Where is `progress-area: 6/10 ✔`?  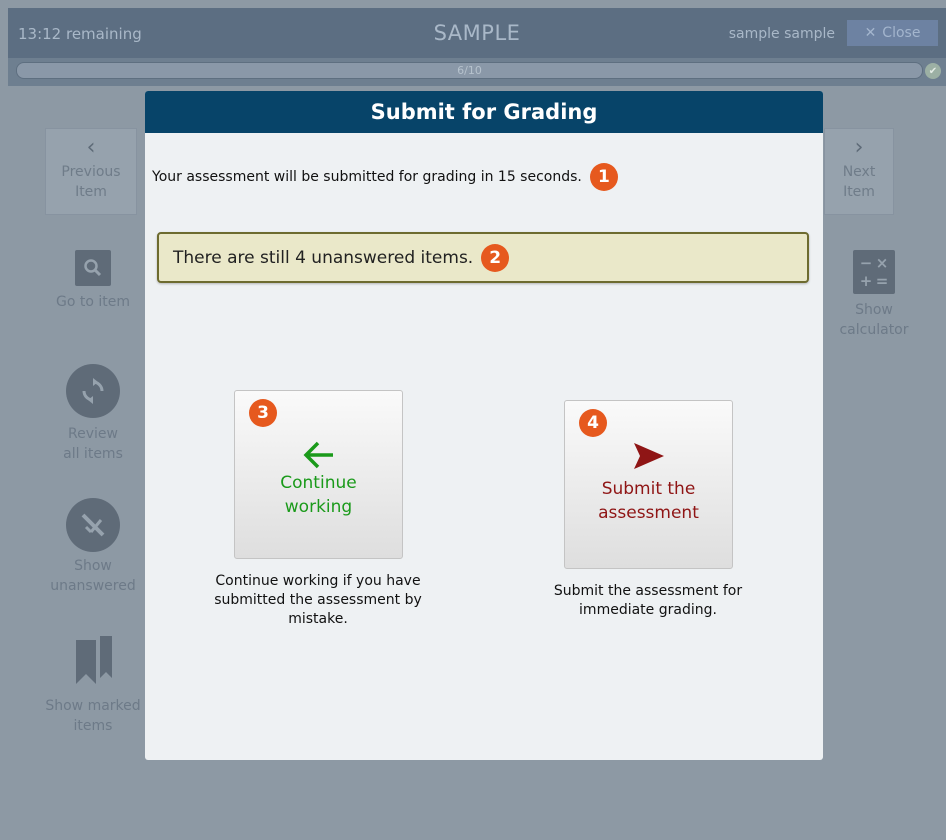
progress-area: 6/10 ✔ is located at coordinates (477, 72).